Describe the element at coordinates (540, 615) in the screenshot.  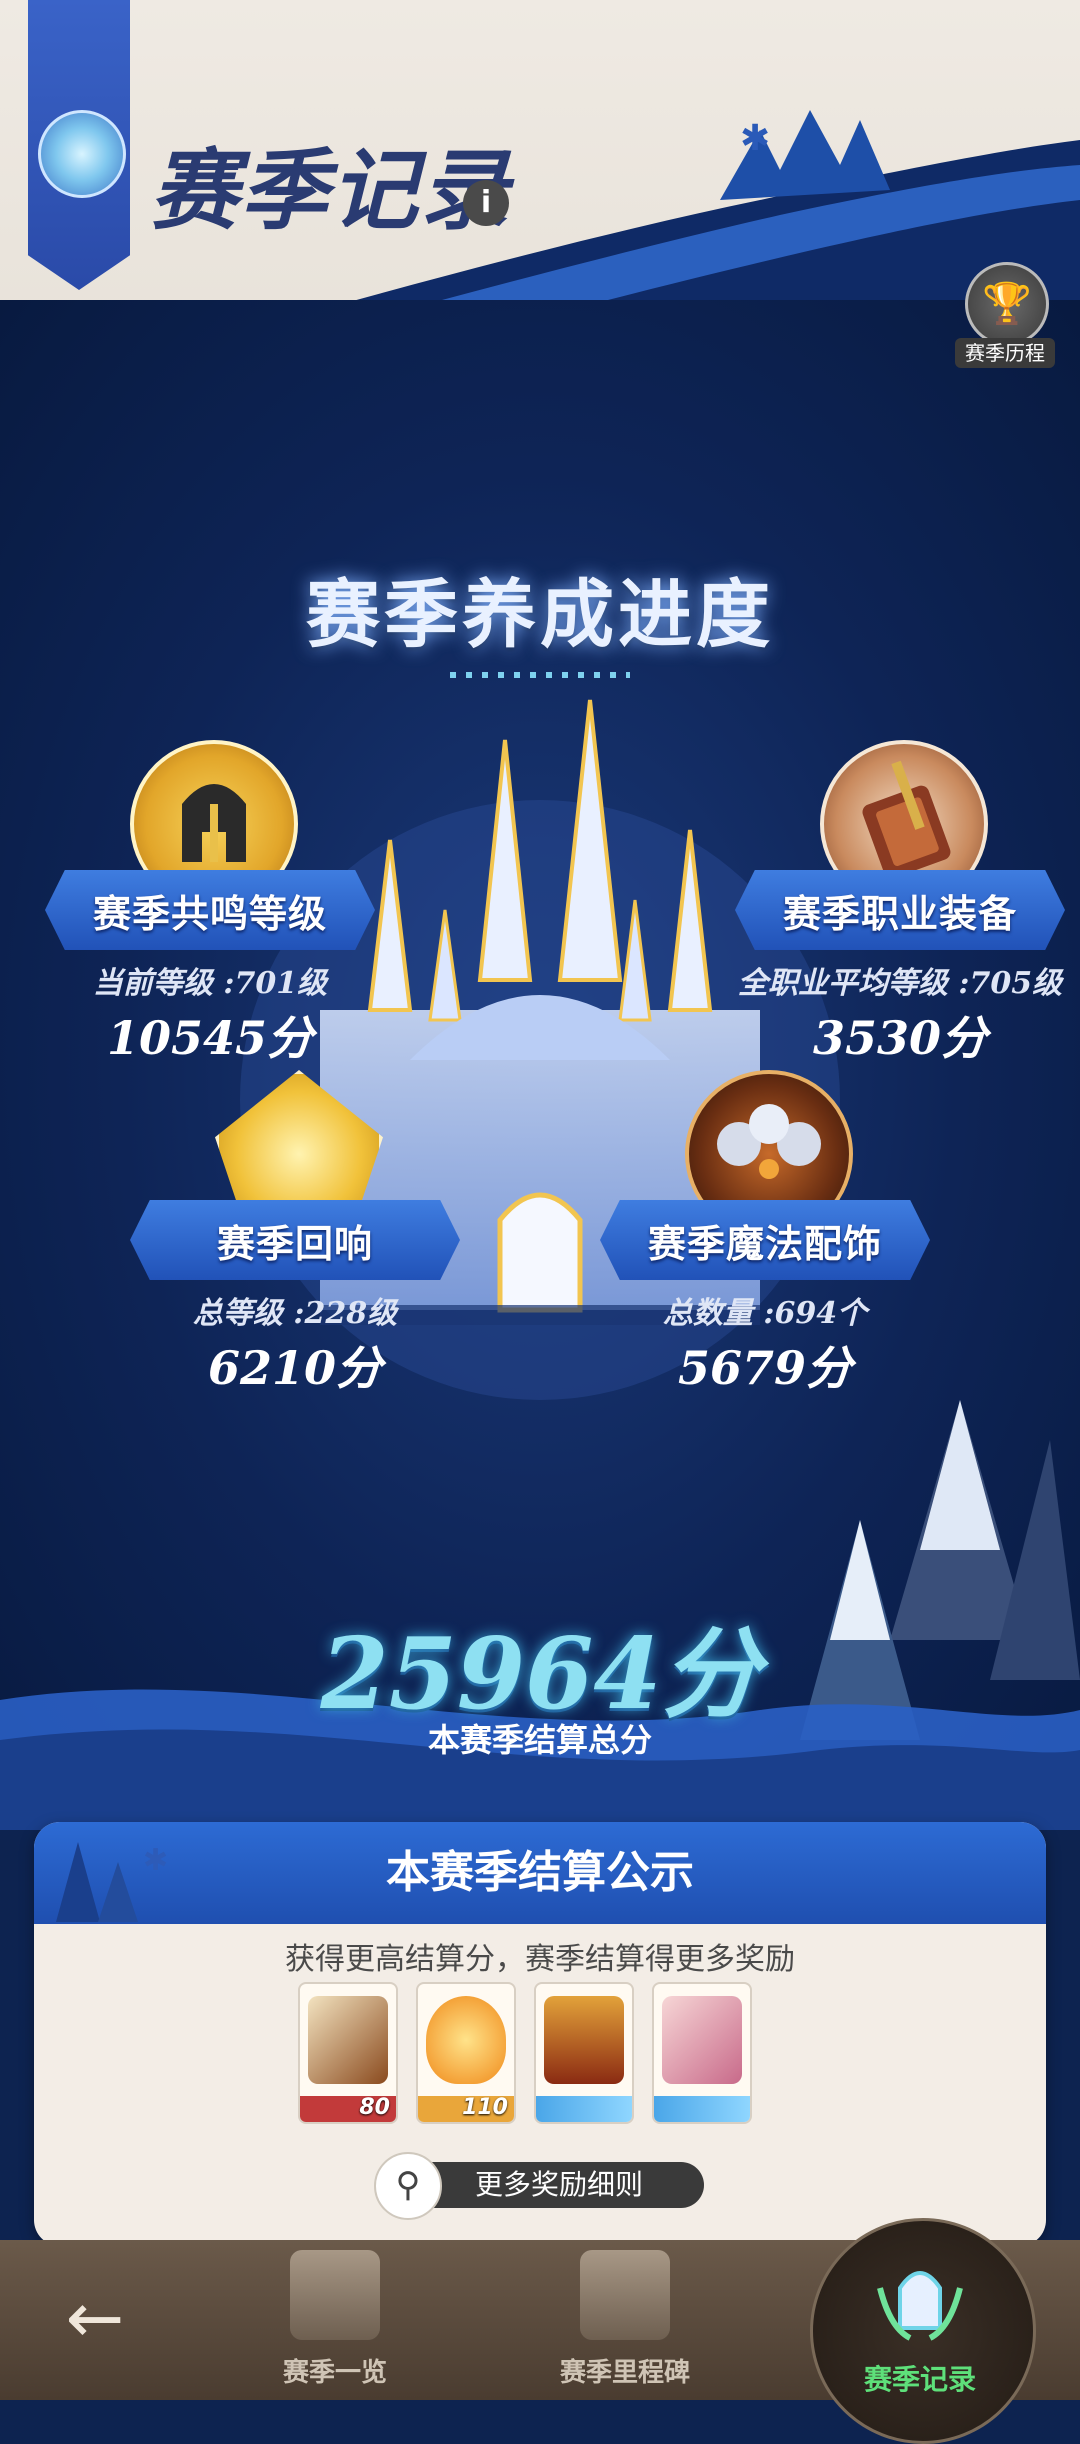
I see `progress-title: 赛季养成进度` at that location.